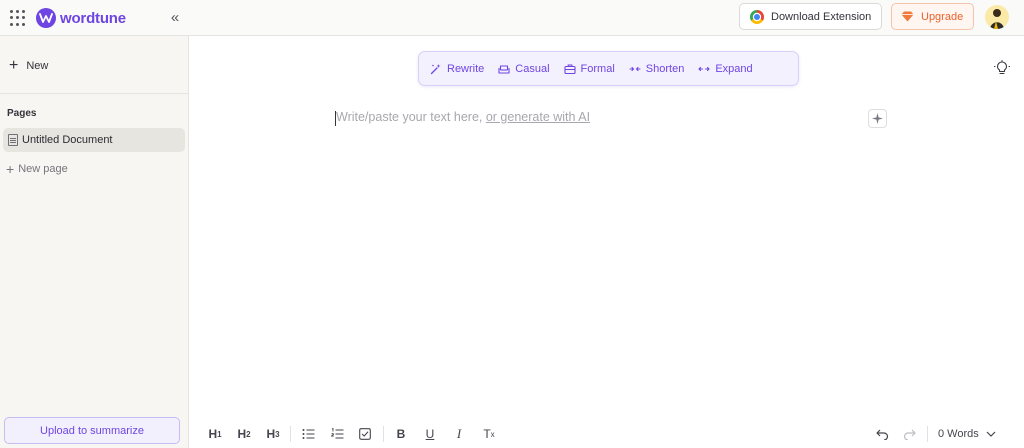 The height and width of the screenshot is (448, 1024). Describe the element at coordinates (538, 117) in the screenshot. I see `generate-with-ai-link: or generate with AI` at that location.